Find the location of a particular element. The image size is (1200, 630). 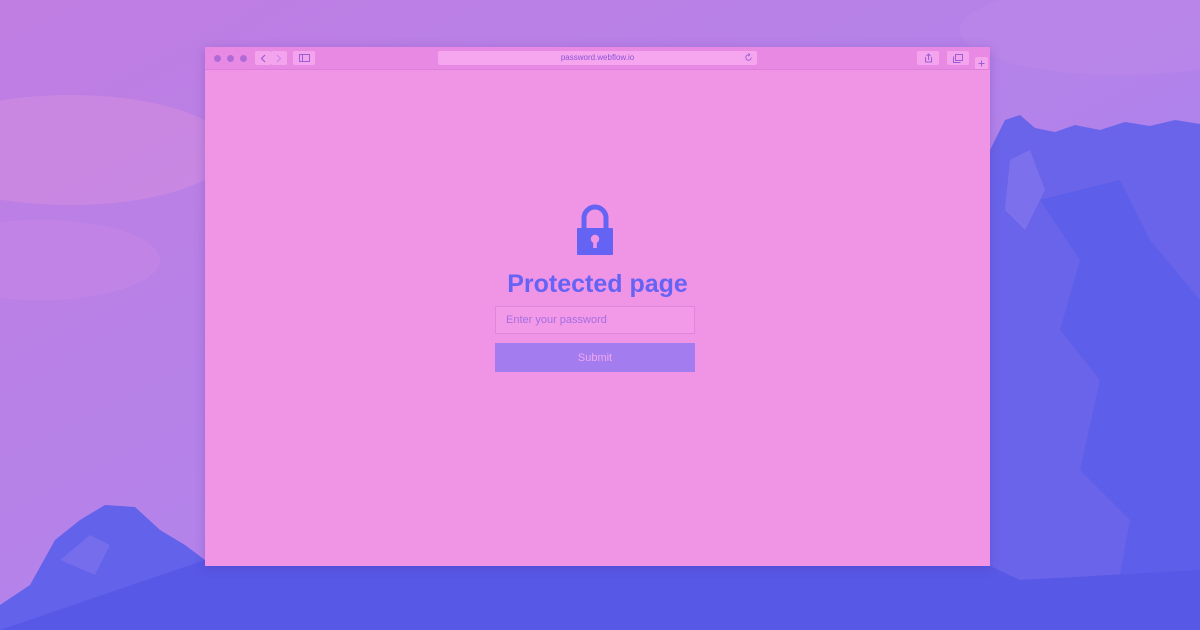

share-icon is located at coordinates (928, 58).